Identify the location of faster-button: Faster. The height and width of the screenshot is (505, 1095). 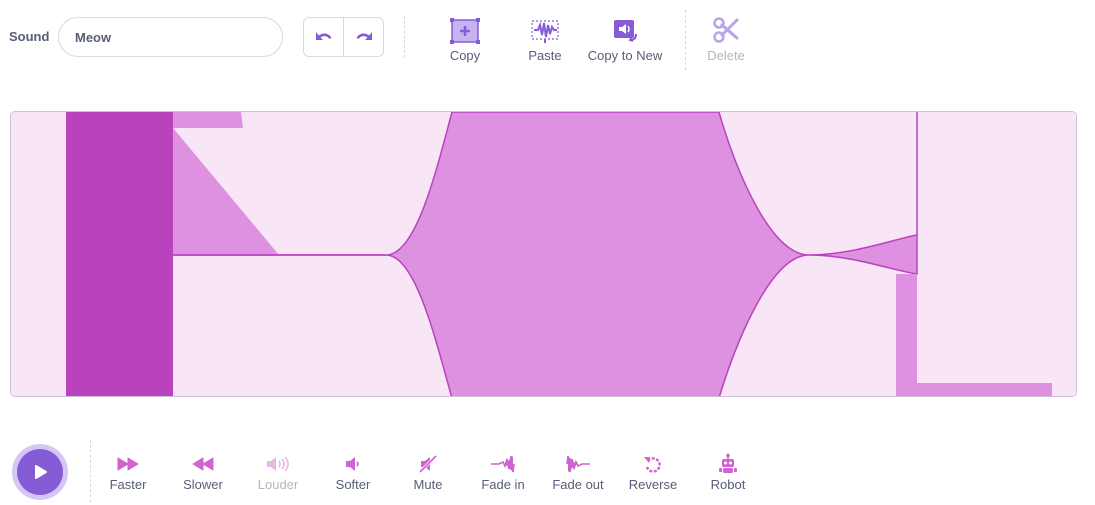
(128, 473).